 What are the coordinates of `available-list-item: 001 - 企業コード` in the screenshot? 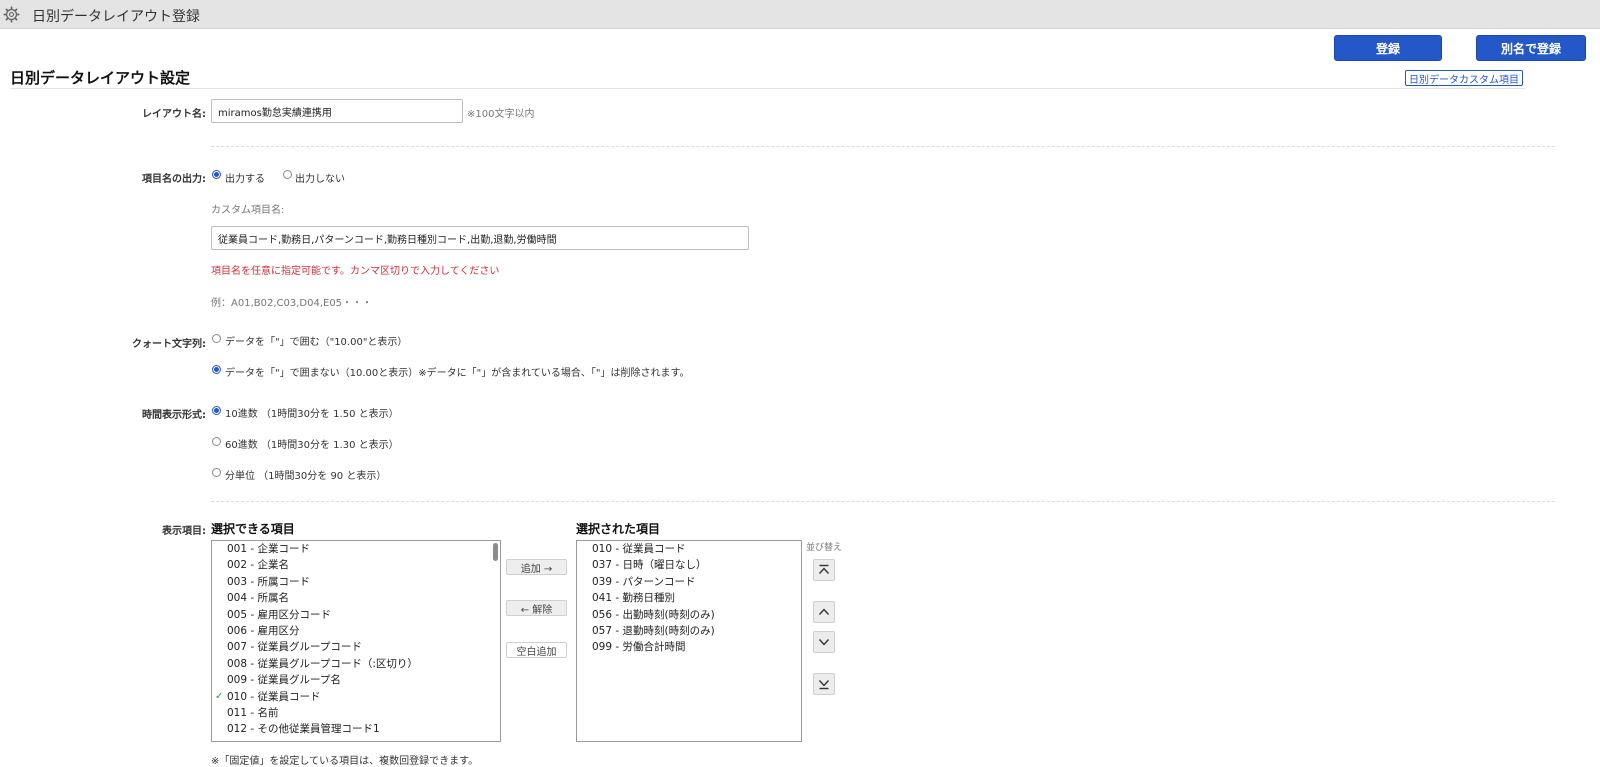 It's located at (356, 549).